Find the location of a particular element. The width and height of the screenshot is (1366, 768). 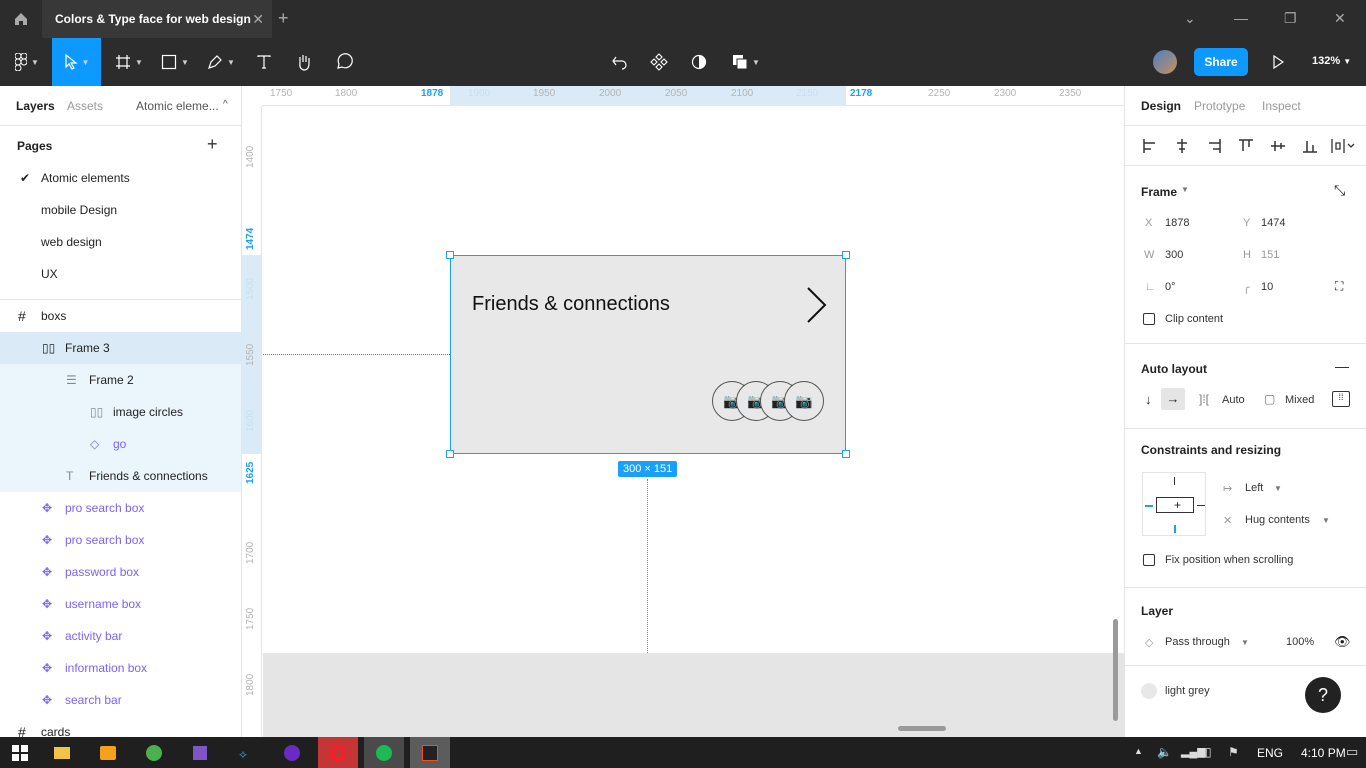

horizontal-constraint-dropdown: Left is located at coordinates (1254, 488).